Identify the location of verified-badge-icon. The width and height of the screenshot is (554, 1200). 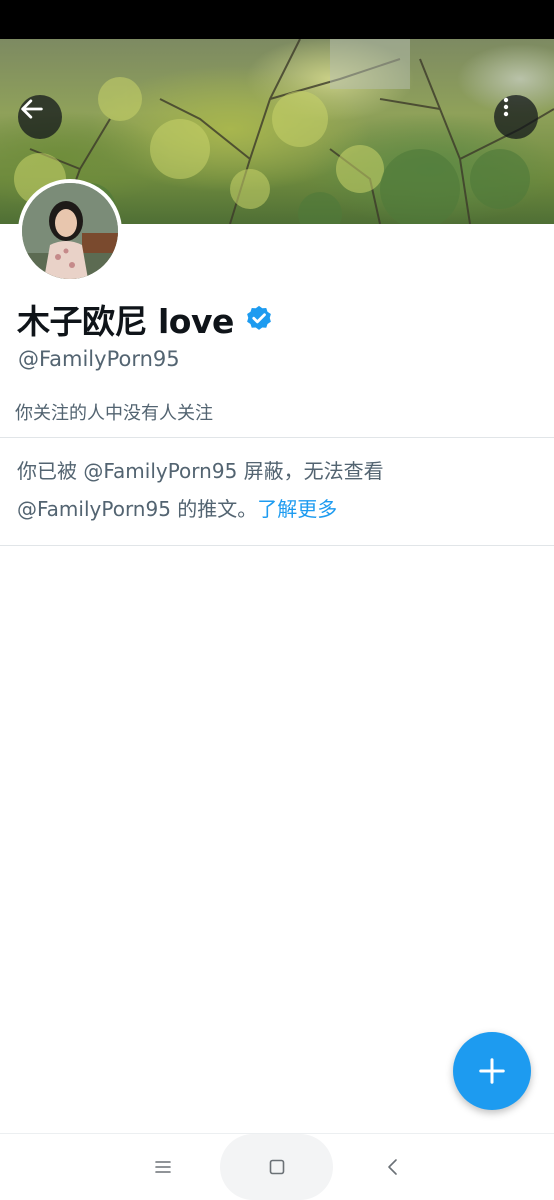
(259, 319).